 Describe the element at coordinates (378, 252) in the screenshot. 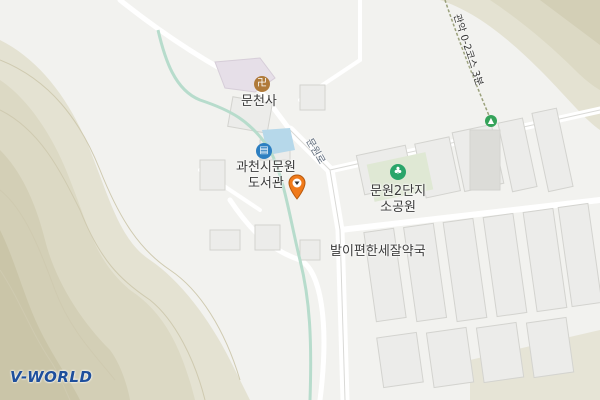

I see `pharmacy-label: 발이편한세잘약국` at that location.